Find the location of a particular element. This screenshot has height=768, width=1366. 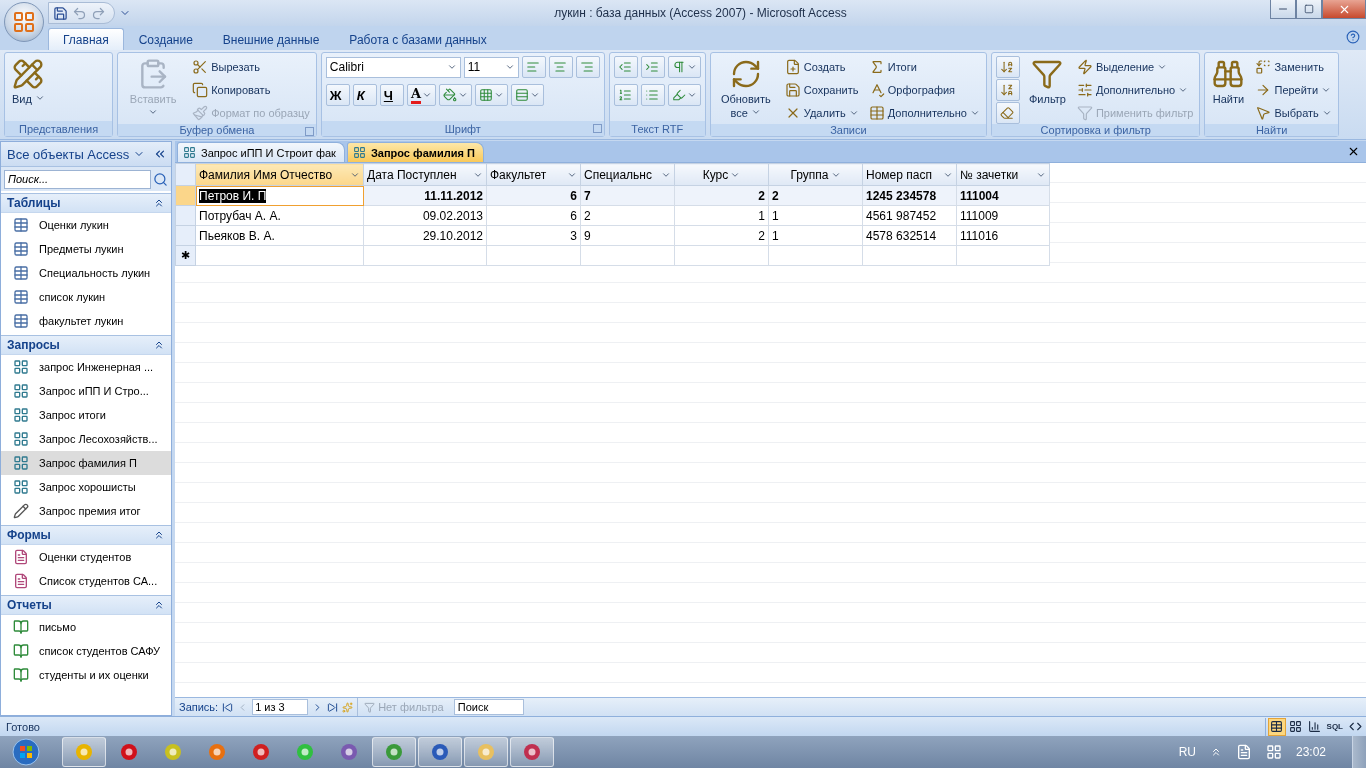

format-button: А is located at coordinates (421, 95).